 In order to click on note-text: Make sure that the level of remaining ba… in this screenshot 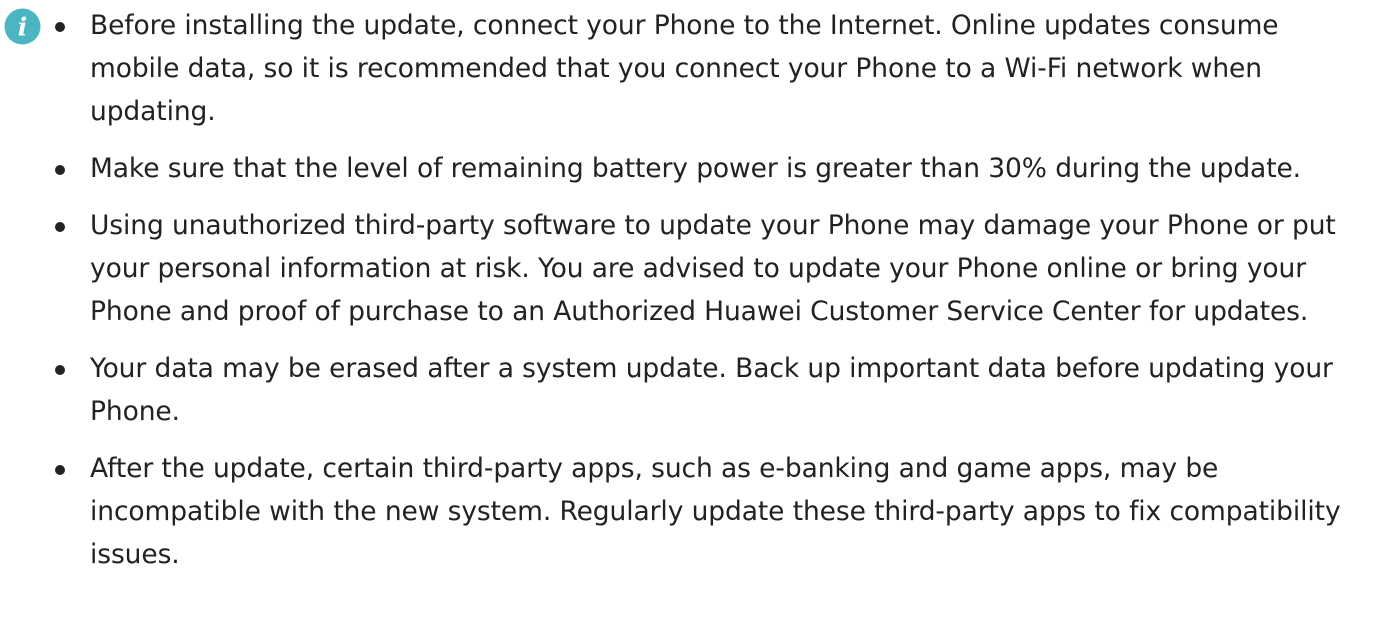, I will do `click(696, 168)`.